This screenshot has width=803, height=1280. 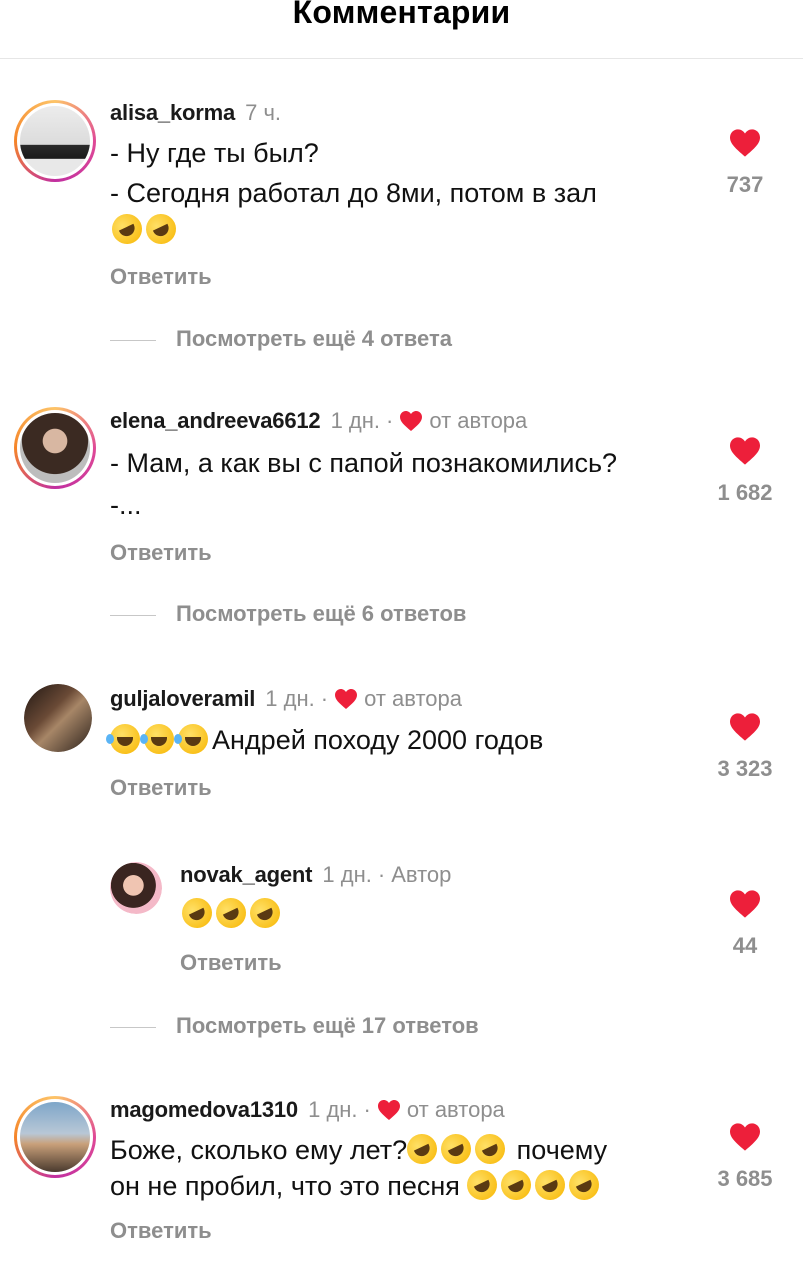 I want to click on page-title: Комментарии, so click(x=401, y=15).